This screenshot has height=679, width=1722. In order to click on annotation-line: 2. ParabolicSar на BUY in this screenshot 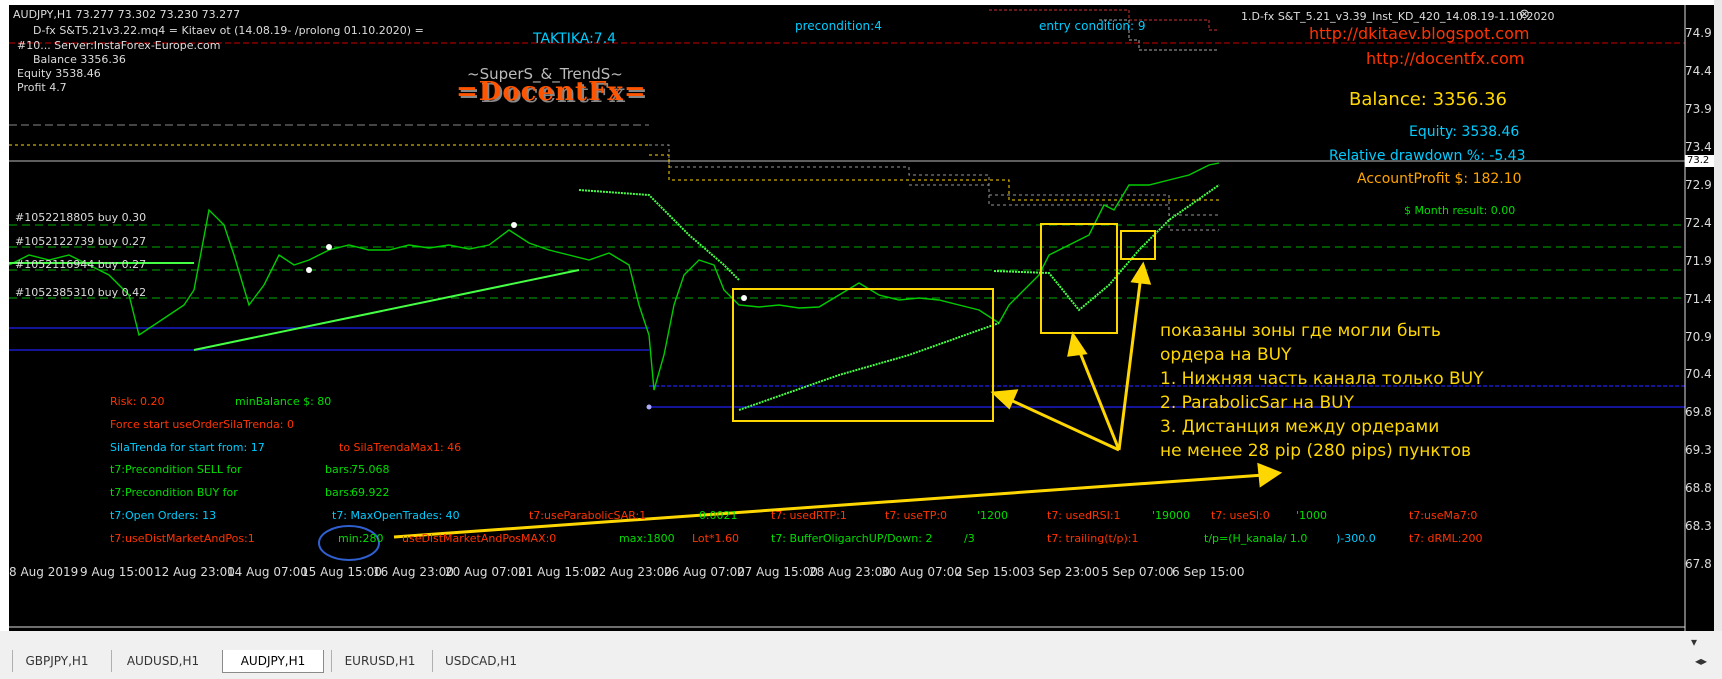, I will do `click(1257, 403)`.